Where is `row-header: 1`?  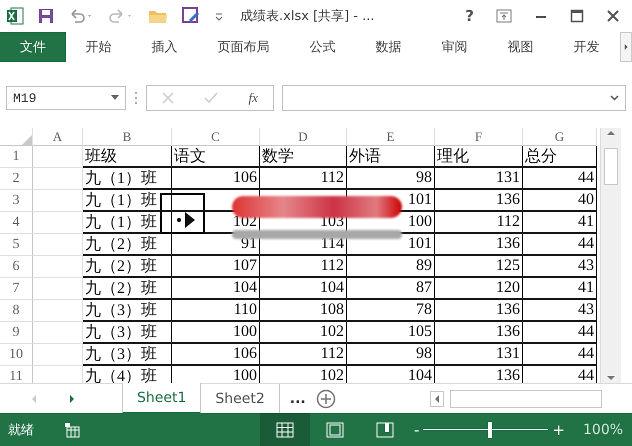 row-header: 1 is located at coordinates (16, 157).